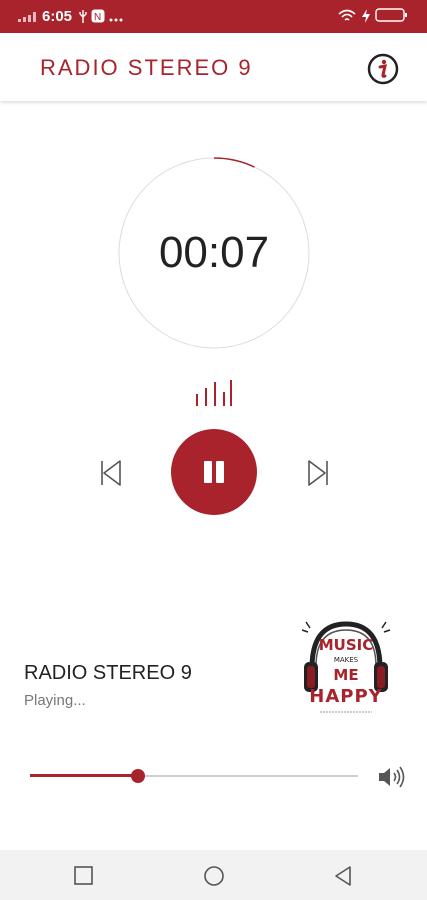 Image resolution: width=427 pixels, height=900 pixels. What do you see at coordinates (84, 876) in the screenshot?
I see `recent-apps-icon` at bounding box center [84, 876].